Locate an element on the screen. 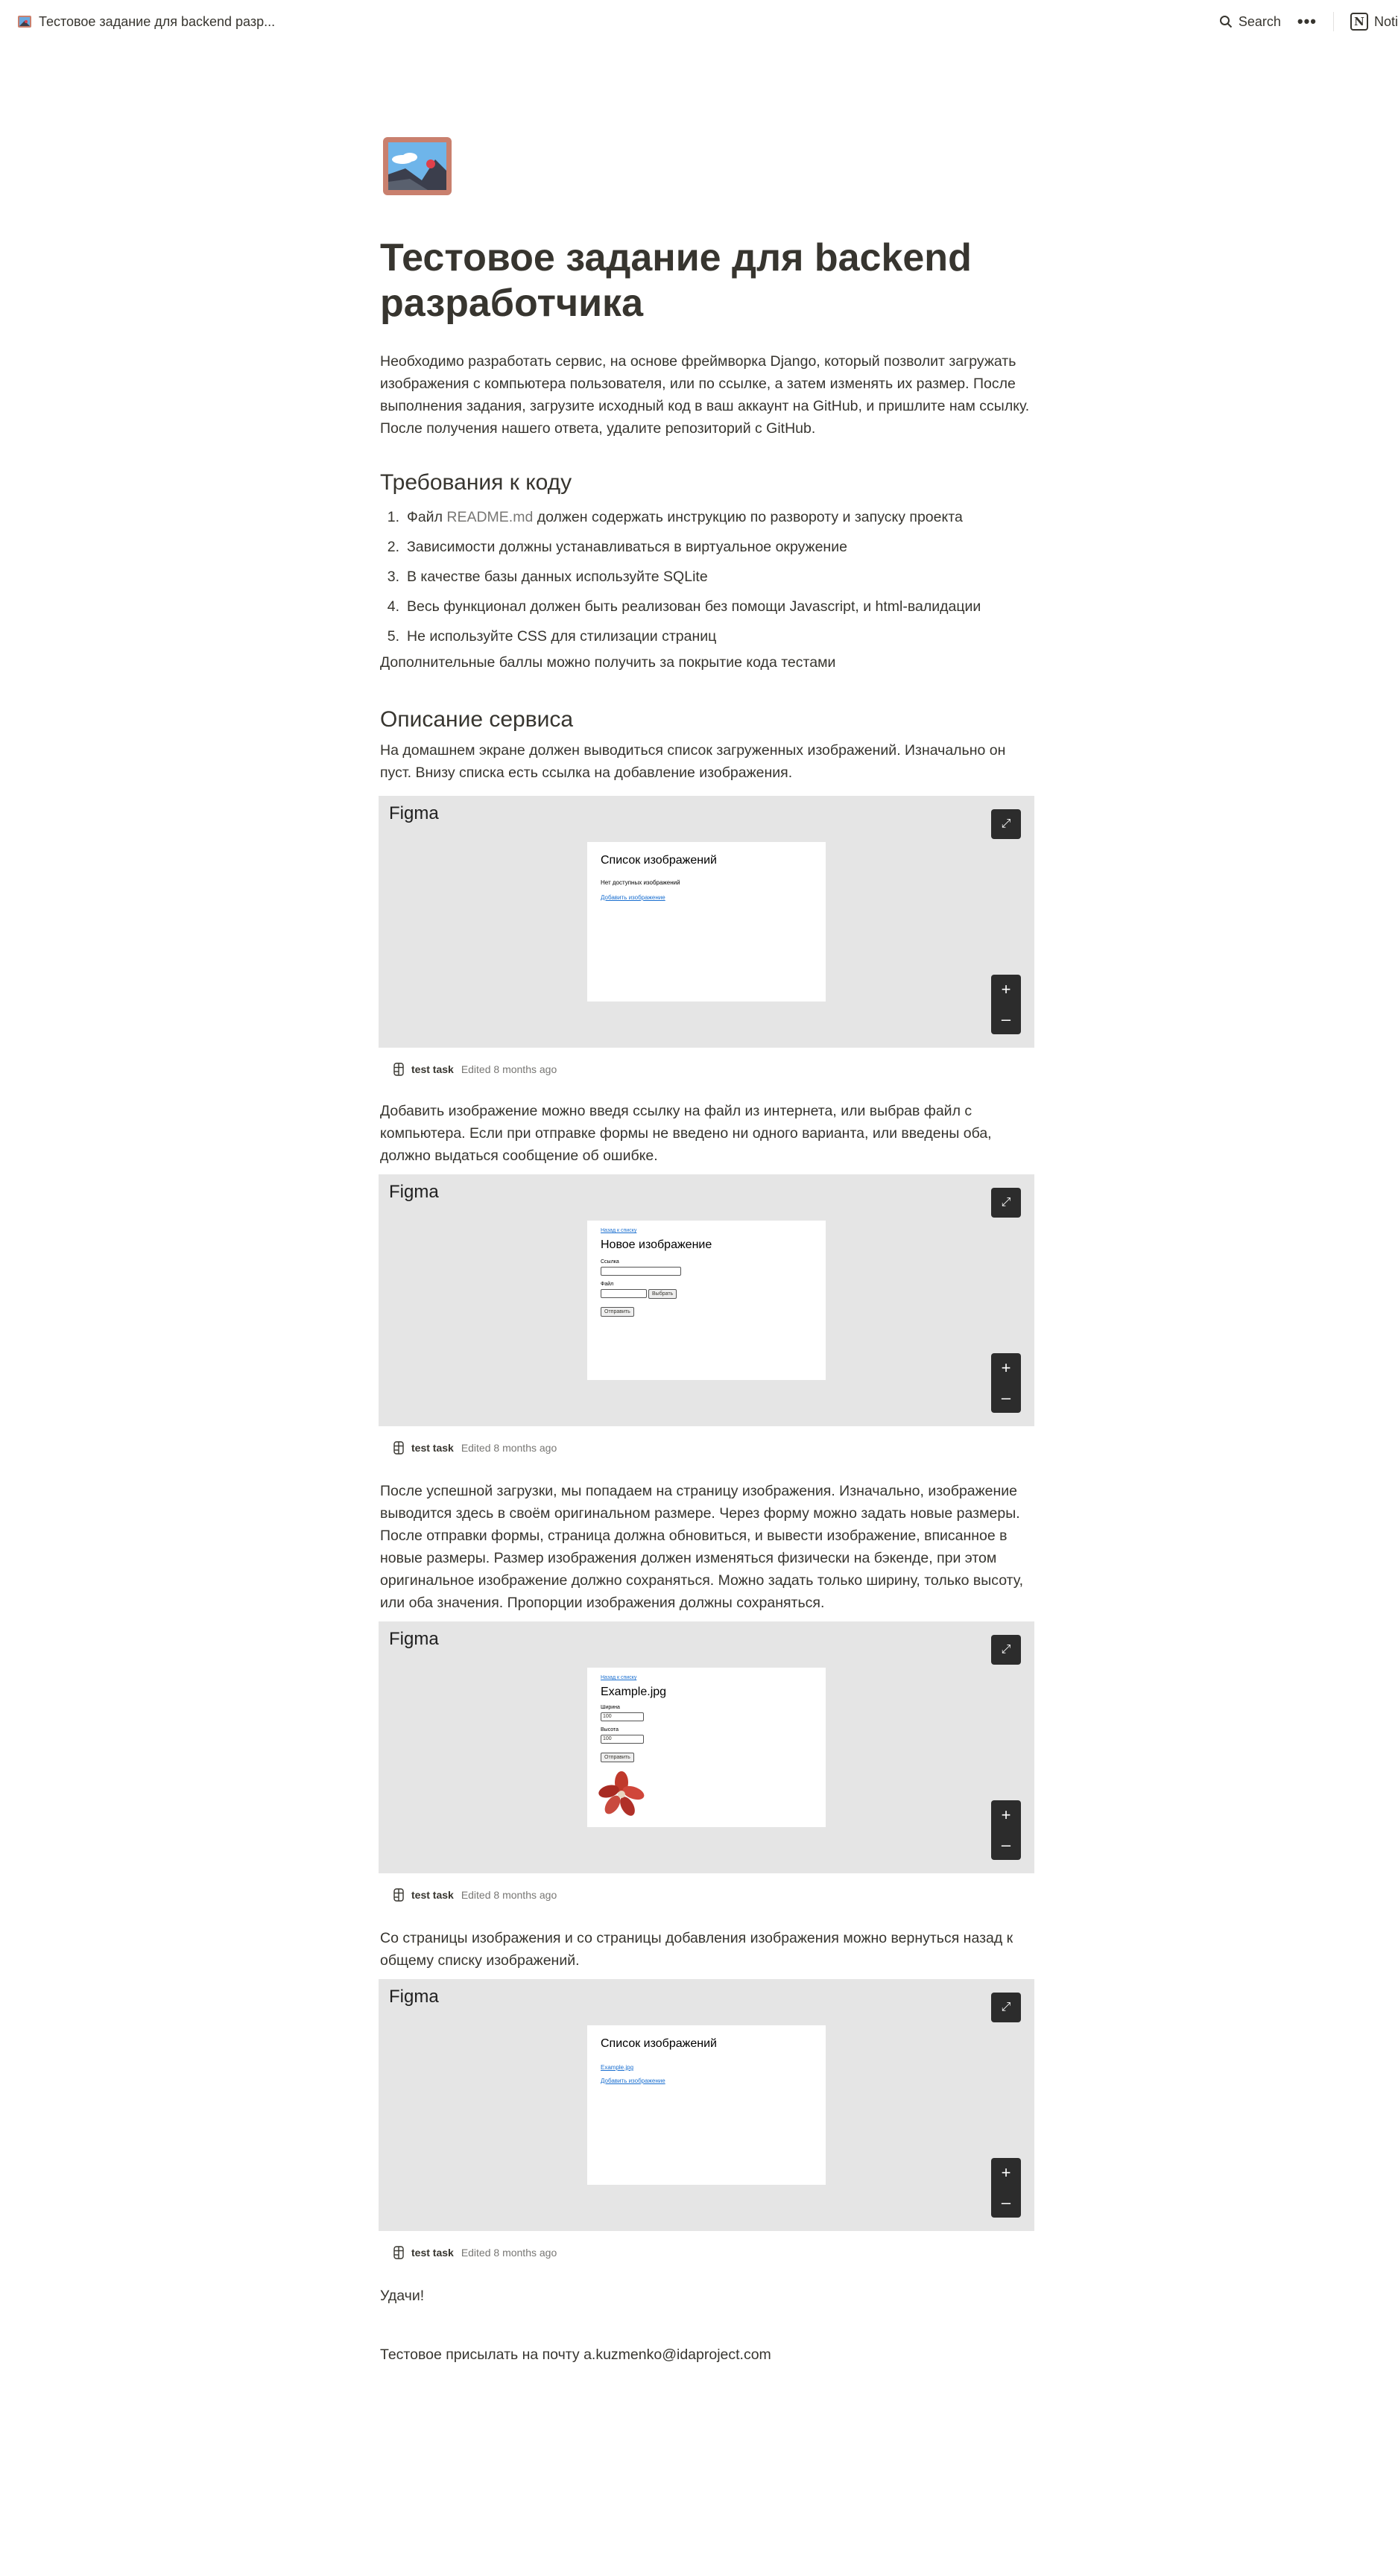 This screenshot has width=1398, height=2576. frame-choose-button: Выбрать is located at coordinates (662, 1294).